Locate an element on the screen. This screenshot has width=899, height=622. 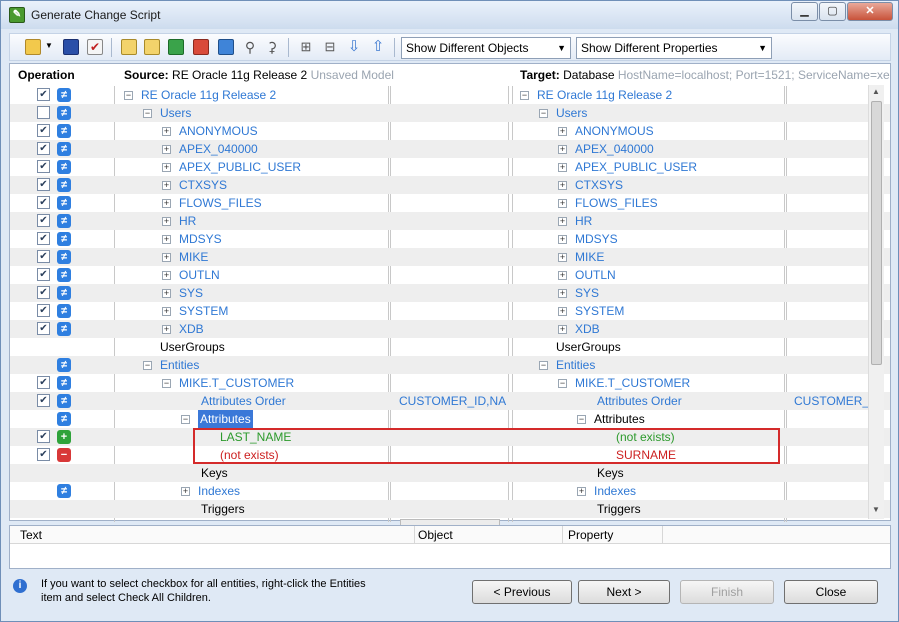
open-folder-icon is located at coordinates (33, 47).